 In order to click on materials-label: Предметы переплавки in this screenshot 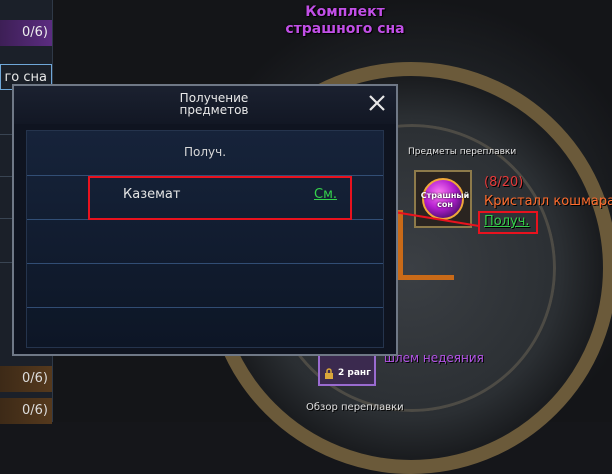, I will do `click(462, 152)`.